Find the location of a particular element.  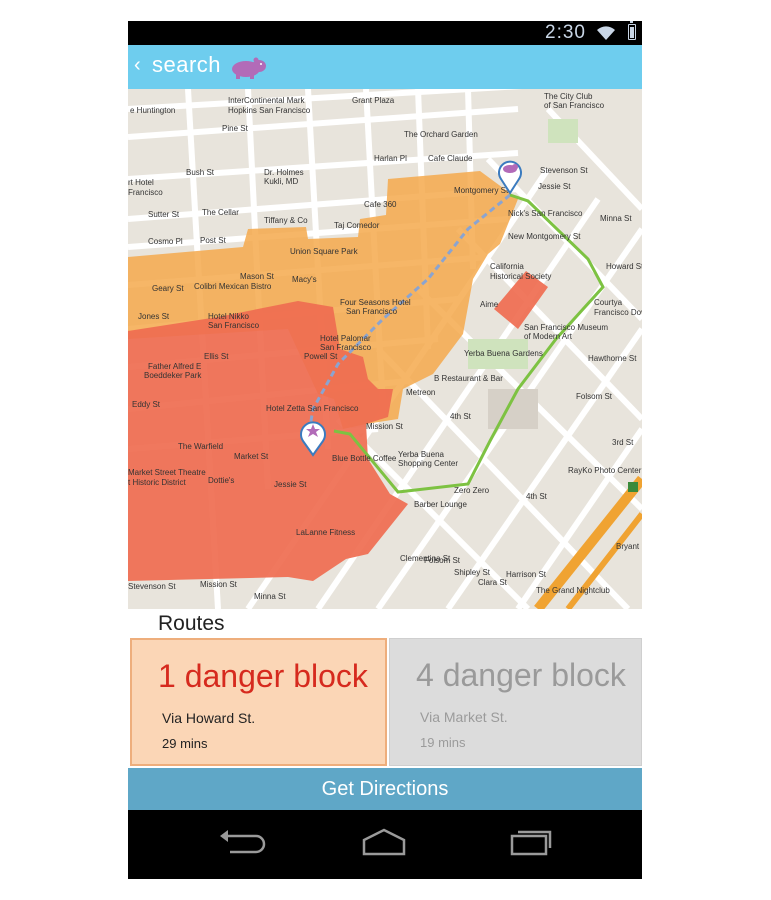

wifi-icon is located at coordinates (606, 35).